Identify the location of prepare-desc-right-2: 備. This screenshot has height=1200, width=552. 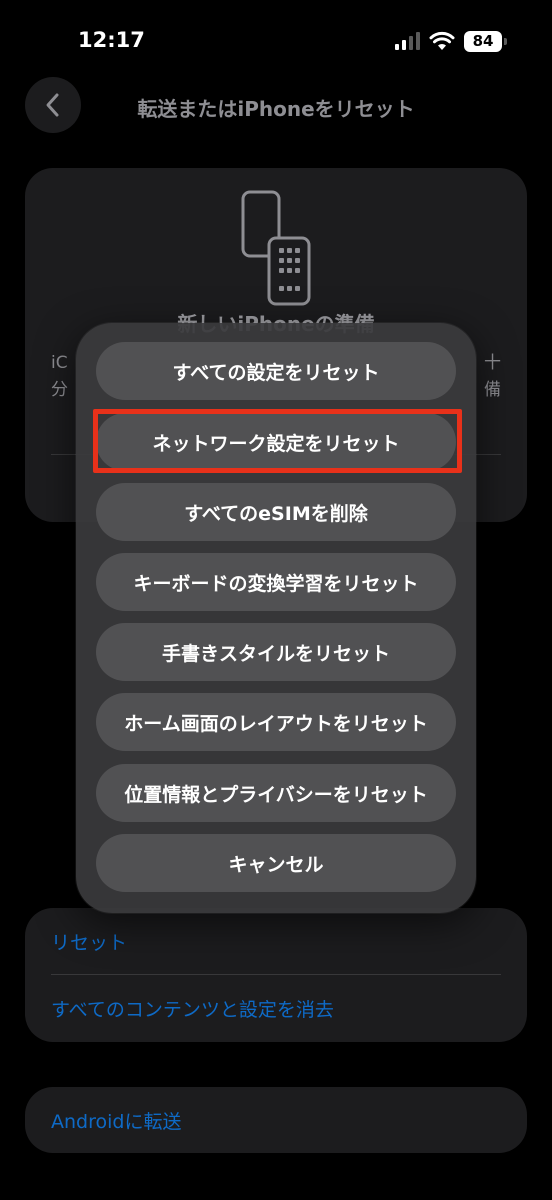
(492, 390).